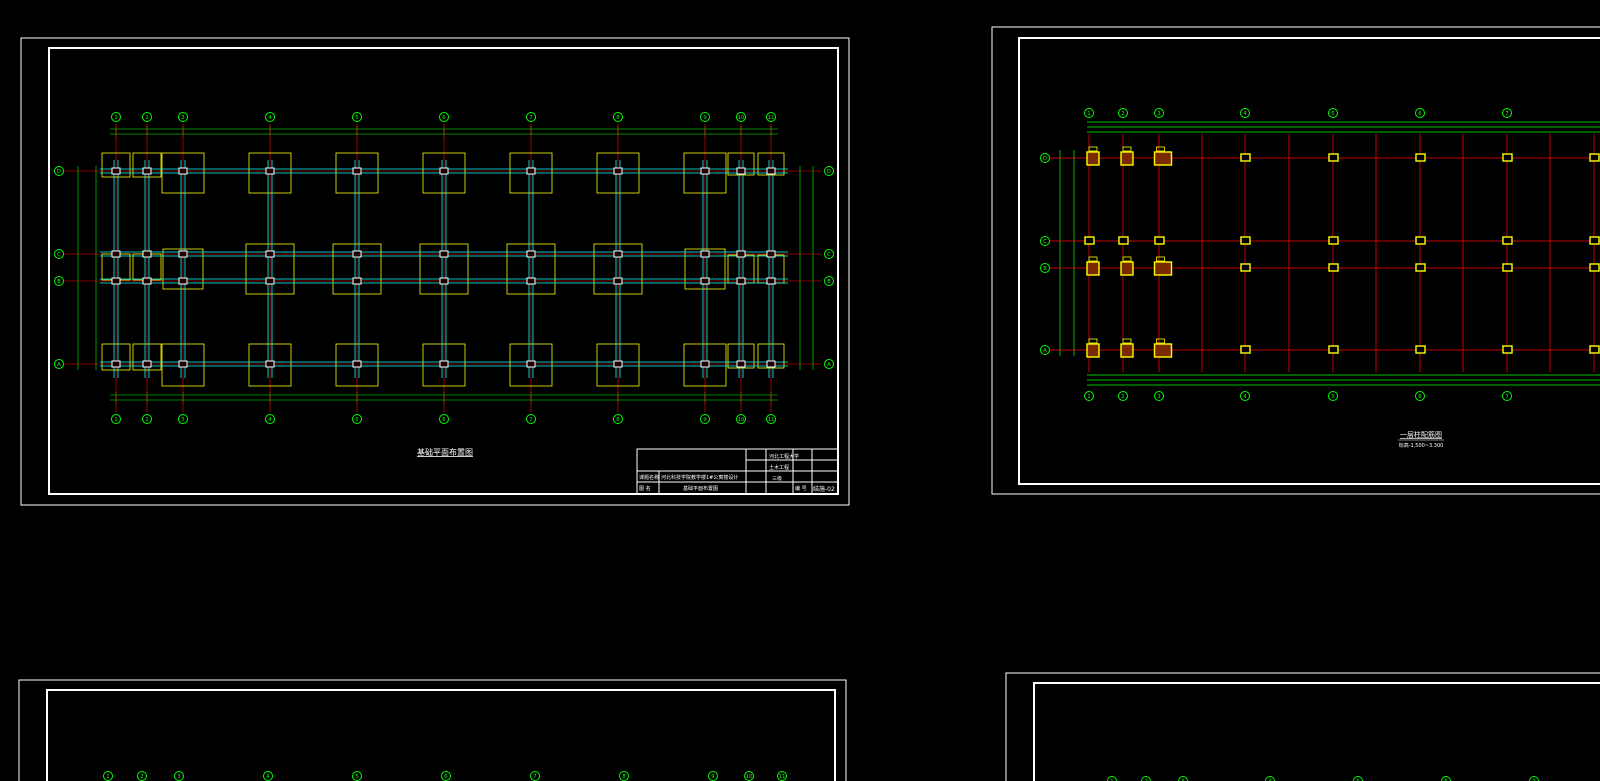 The width and height of the screenshot is (1600, 781). Describe the element at coordinates (1325, 253) in the screenshot. I see `sheet2-axis-grid` at that location.